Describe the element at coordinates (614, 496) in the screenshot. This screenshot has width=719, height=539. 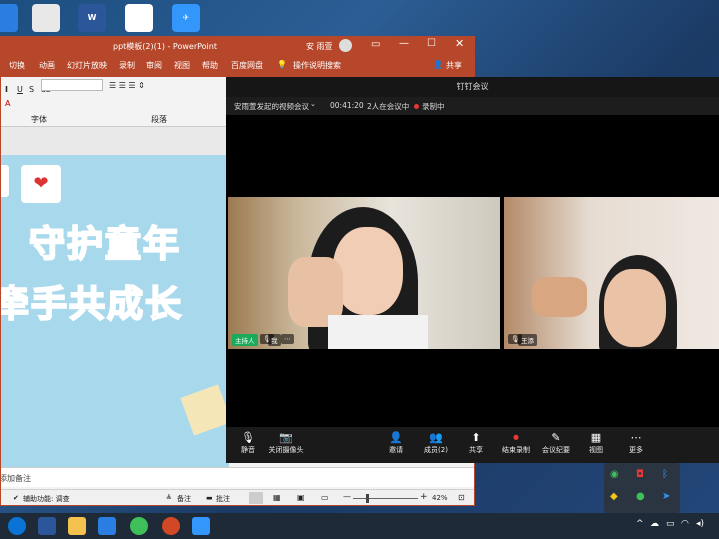
I see `security-tray-icon: ◆` at that location.